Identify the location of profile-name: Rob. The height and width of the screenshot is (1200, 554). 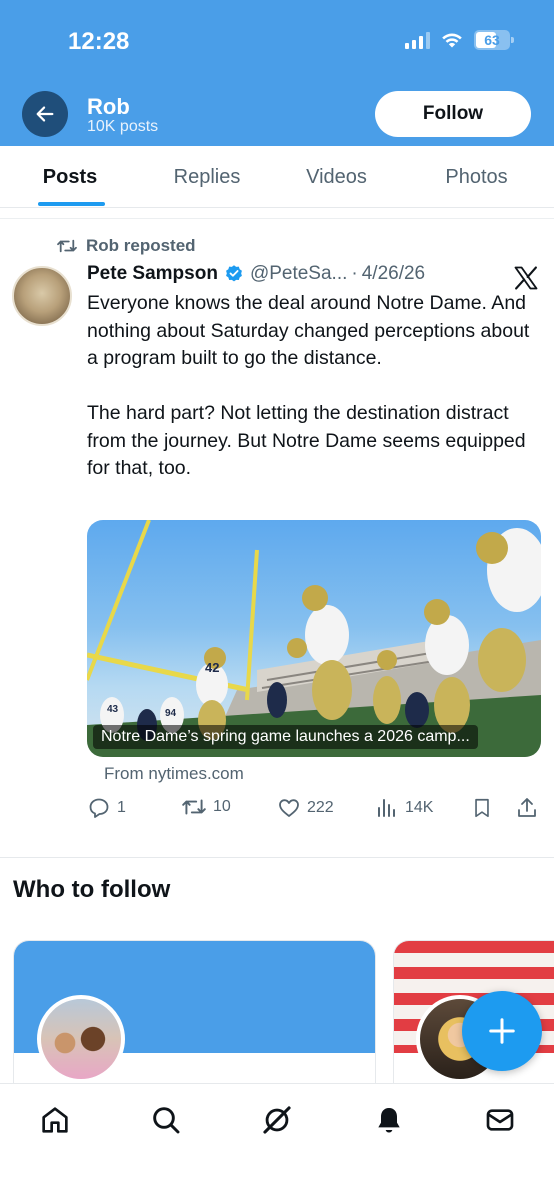
(108, 106).